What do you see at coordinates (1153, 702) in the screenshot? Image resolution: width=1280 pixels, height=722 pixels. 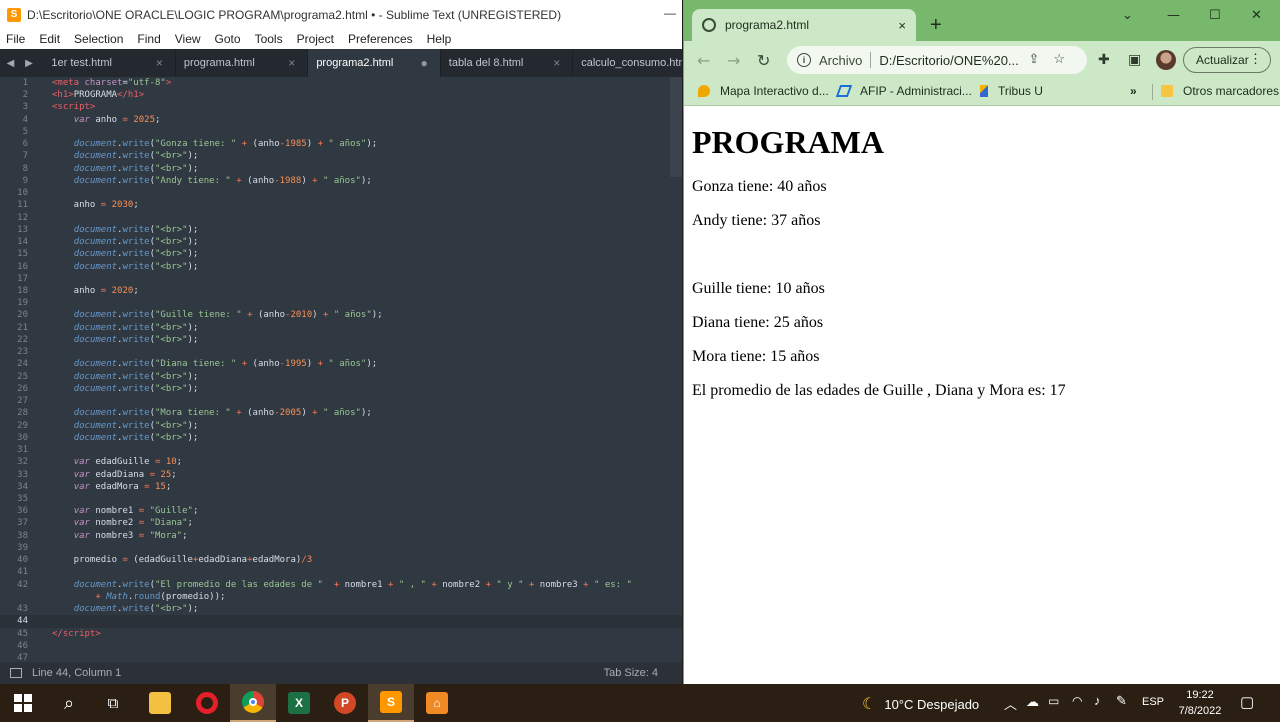 I see `language-indicator: ESP` at bounding box center [1153, 702].